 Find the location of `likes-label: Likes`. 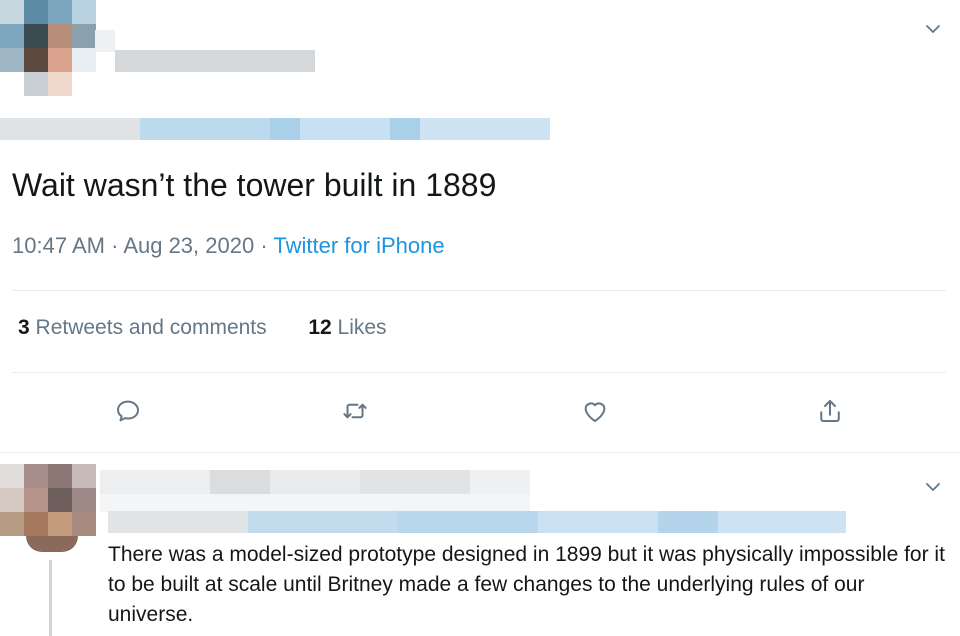

likes-label: Likes is located at coordinates (362, 327).